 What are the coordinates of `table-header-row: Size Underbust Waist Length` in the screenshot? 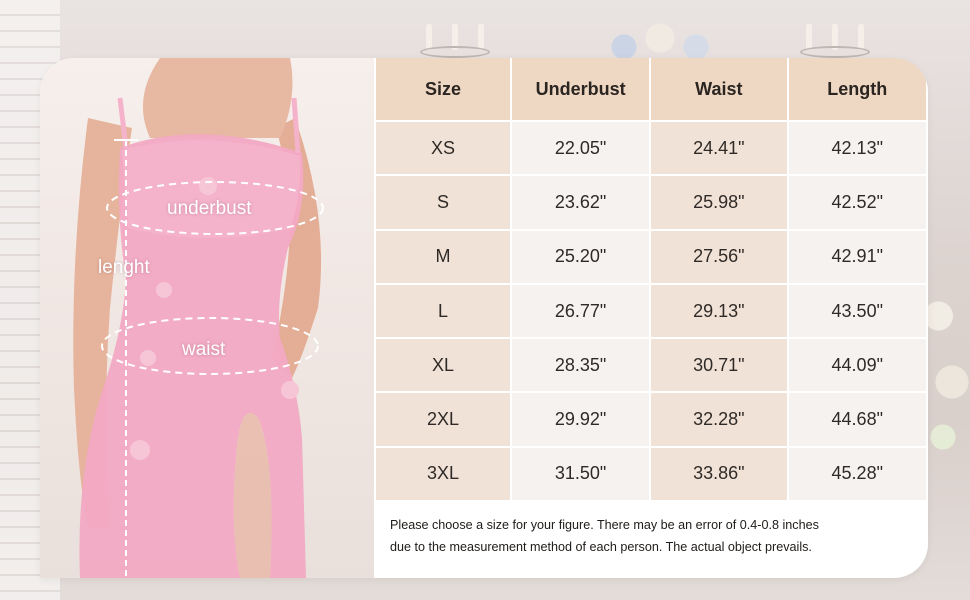 It's located at (651, 89).